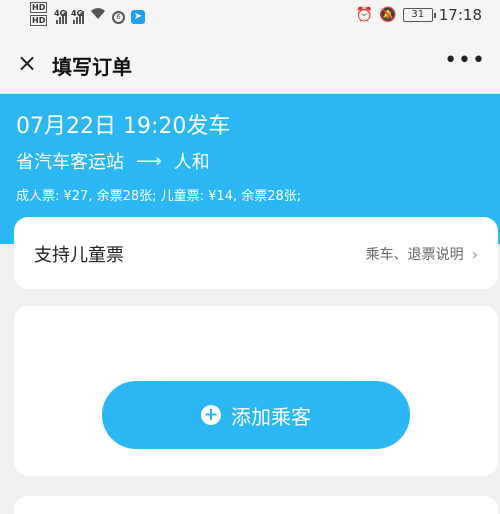 This screenshot has width=500, height=514. I want to click on page-title: 填写订单, so click(92, 67).